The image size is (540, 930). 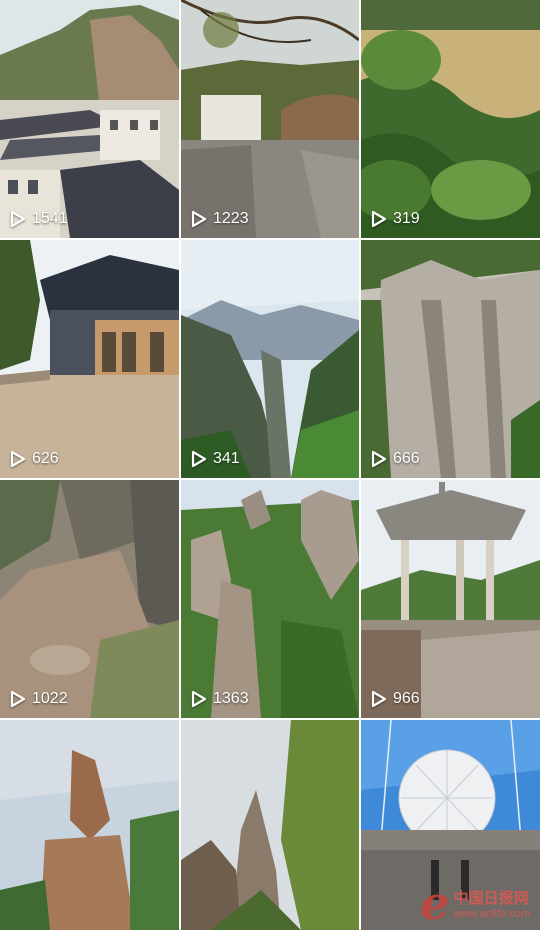 I want to click on watermark: e 中国日报网 www.anlife.com, so click(x=475, y=903).